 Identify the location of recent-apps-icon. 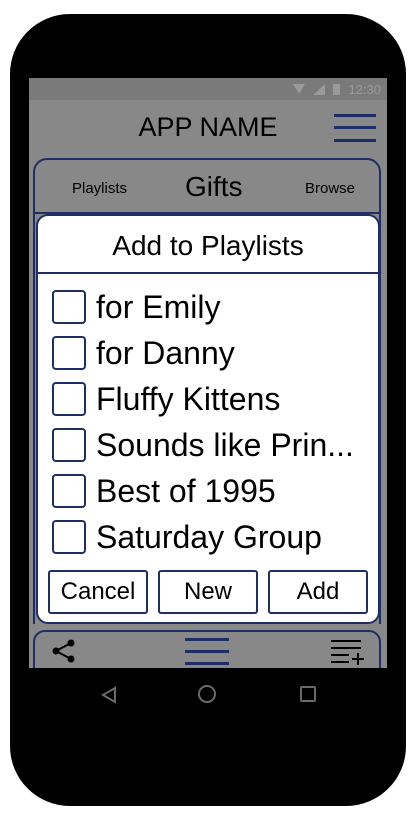
(308, 694).